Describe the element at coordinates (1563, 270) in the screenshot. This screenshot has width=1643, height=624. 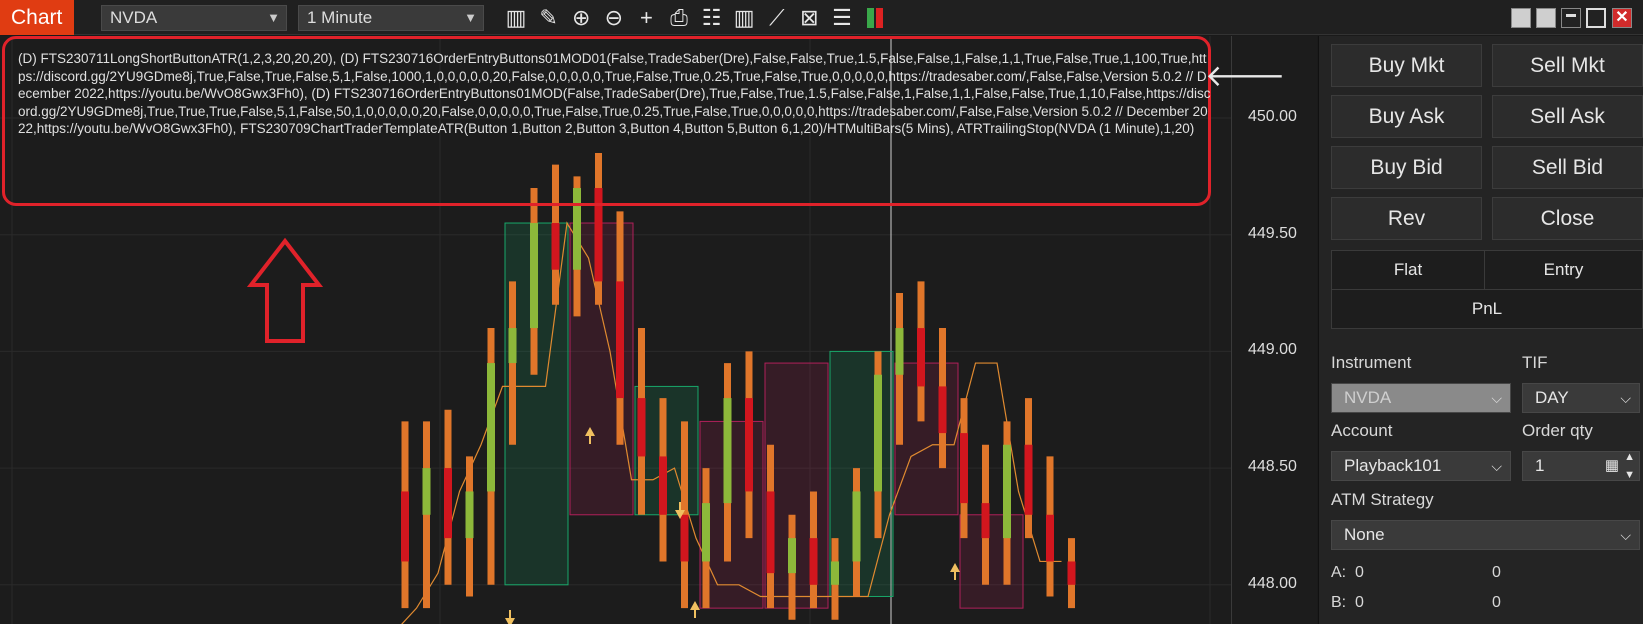
I see `entry-price: Entry` at that location.